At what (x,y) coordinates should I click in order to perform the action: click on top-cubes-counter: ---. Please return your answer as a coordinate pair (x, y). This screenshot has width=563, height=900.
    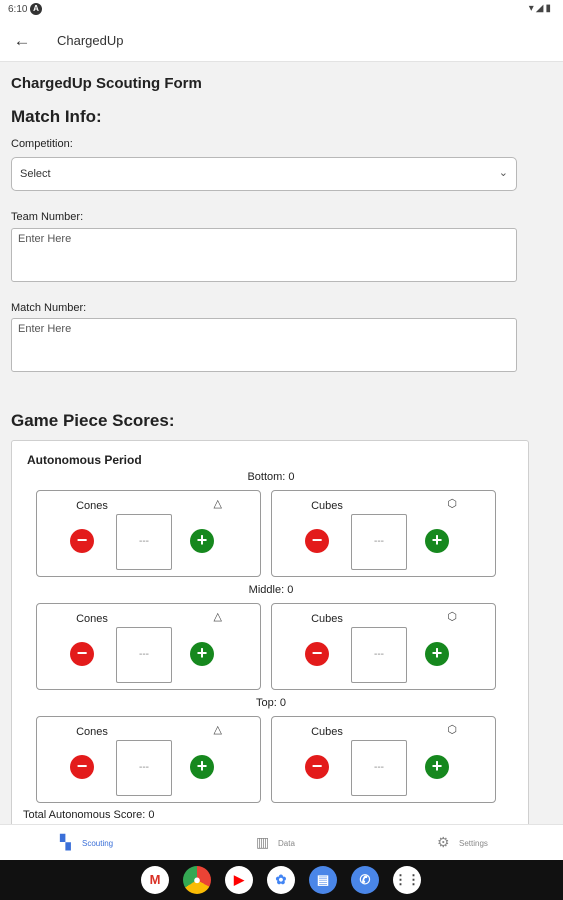
    Looking at the image, I should click on (379, 768).